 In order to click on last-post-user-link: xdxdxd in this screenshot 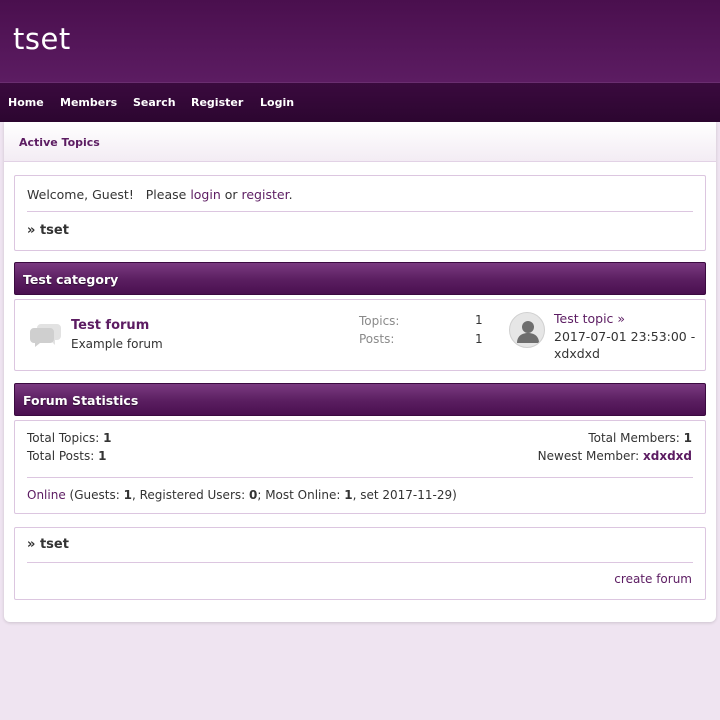, I will do `click(577, 353)`.